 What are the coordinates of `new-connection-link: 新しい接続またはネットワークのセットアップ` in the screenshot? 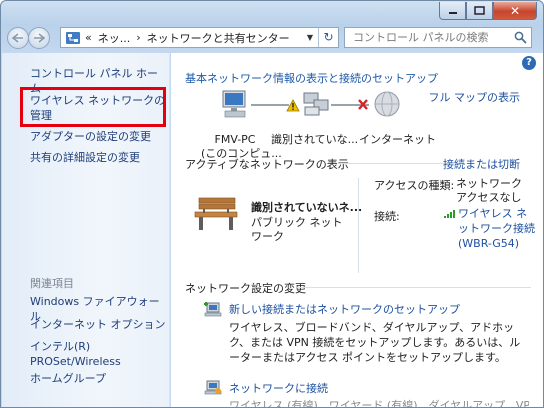 It's located at (344, 309).